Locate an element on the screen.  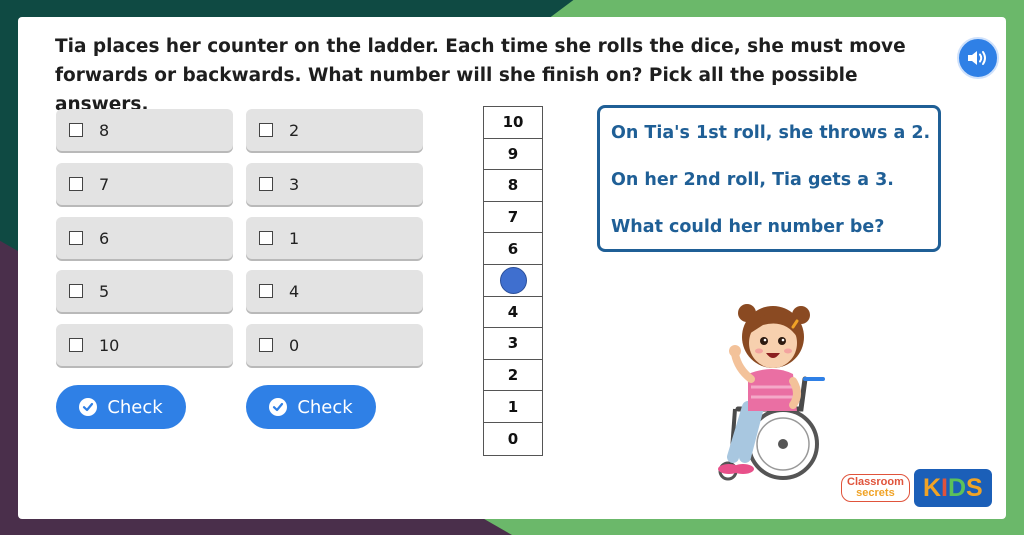
ladder-rung: 8 is located at coordinates (513, 186).